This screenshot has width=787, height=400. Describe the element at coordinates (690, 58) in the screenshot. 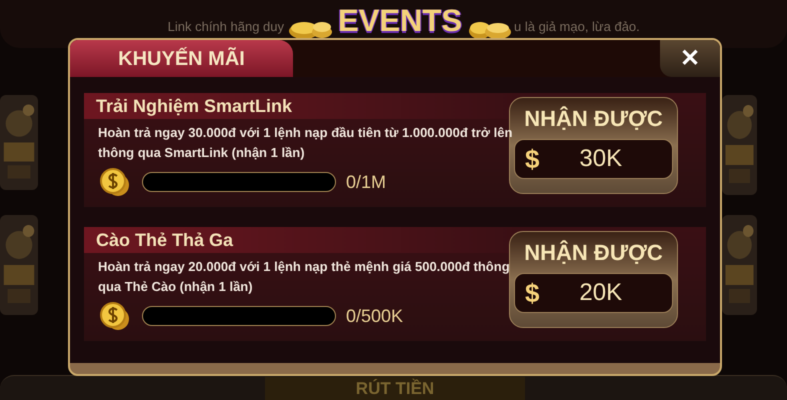

I see `close-button: ✕` at that location.